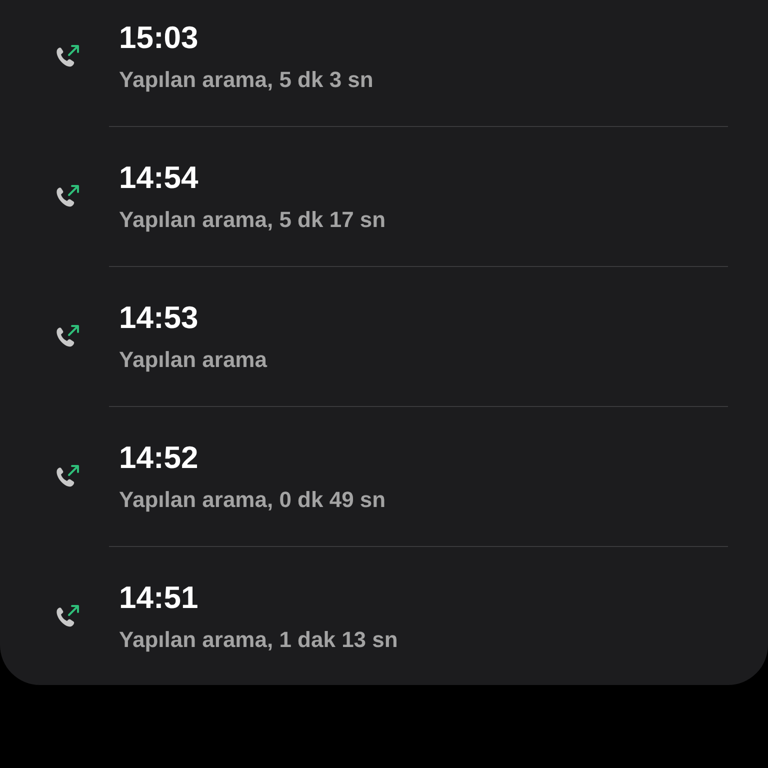  I want to click on call-detail: Yapılan arama, 5 dk 17 sn, so click(252, 220).